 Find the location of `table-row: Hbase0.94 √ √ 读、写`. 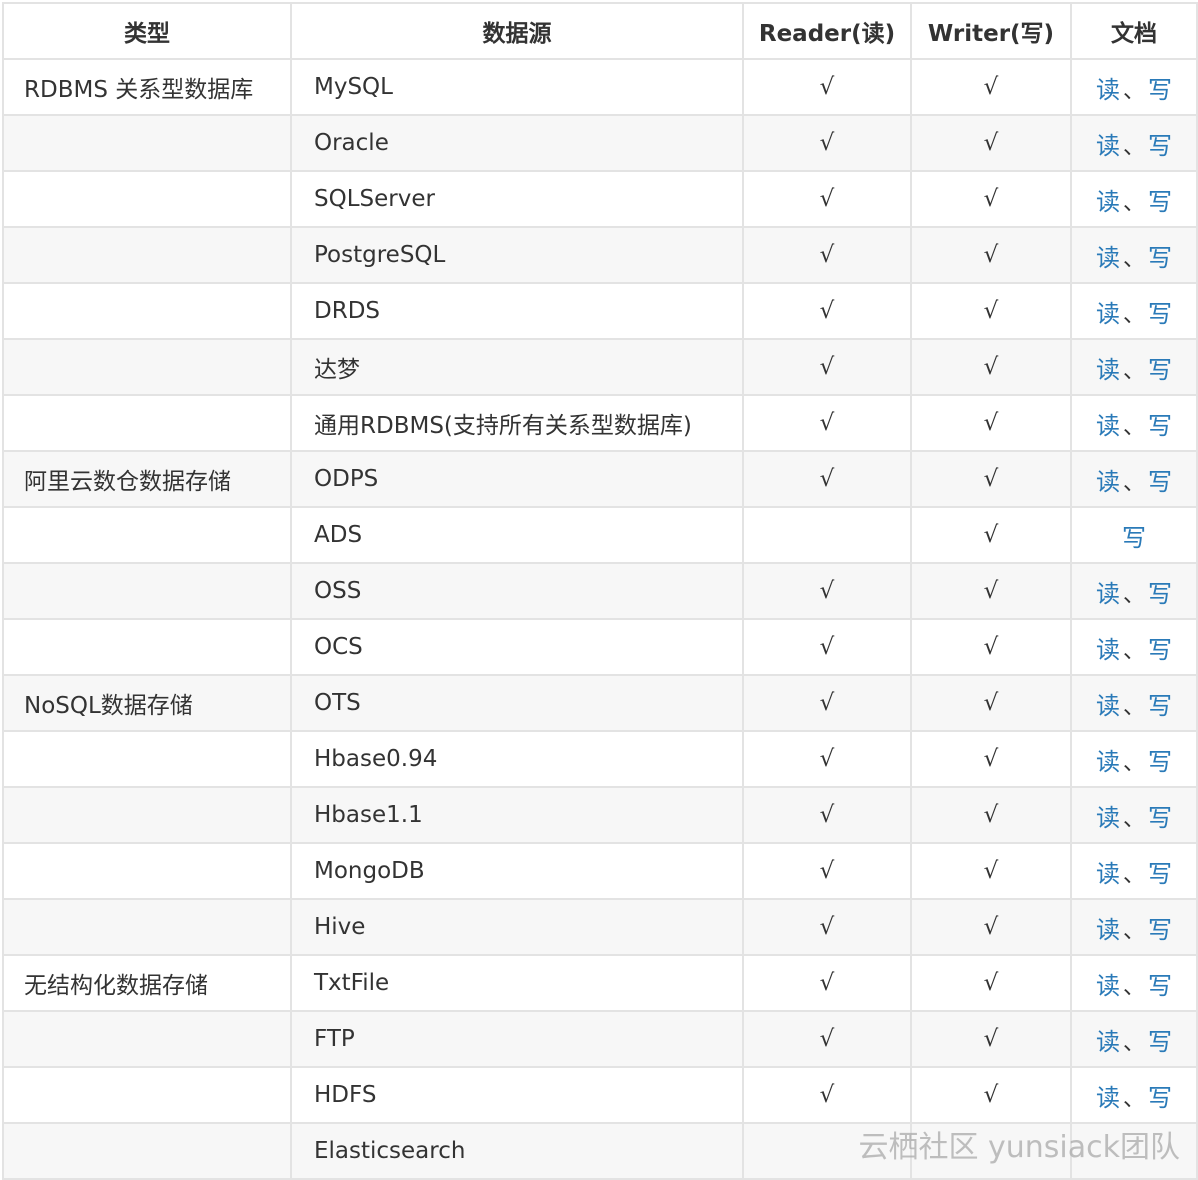

table-row: Hbase0.94 √ √ 读、写 is located at coordinates (600, 759).